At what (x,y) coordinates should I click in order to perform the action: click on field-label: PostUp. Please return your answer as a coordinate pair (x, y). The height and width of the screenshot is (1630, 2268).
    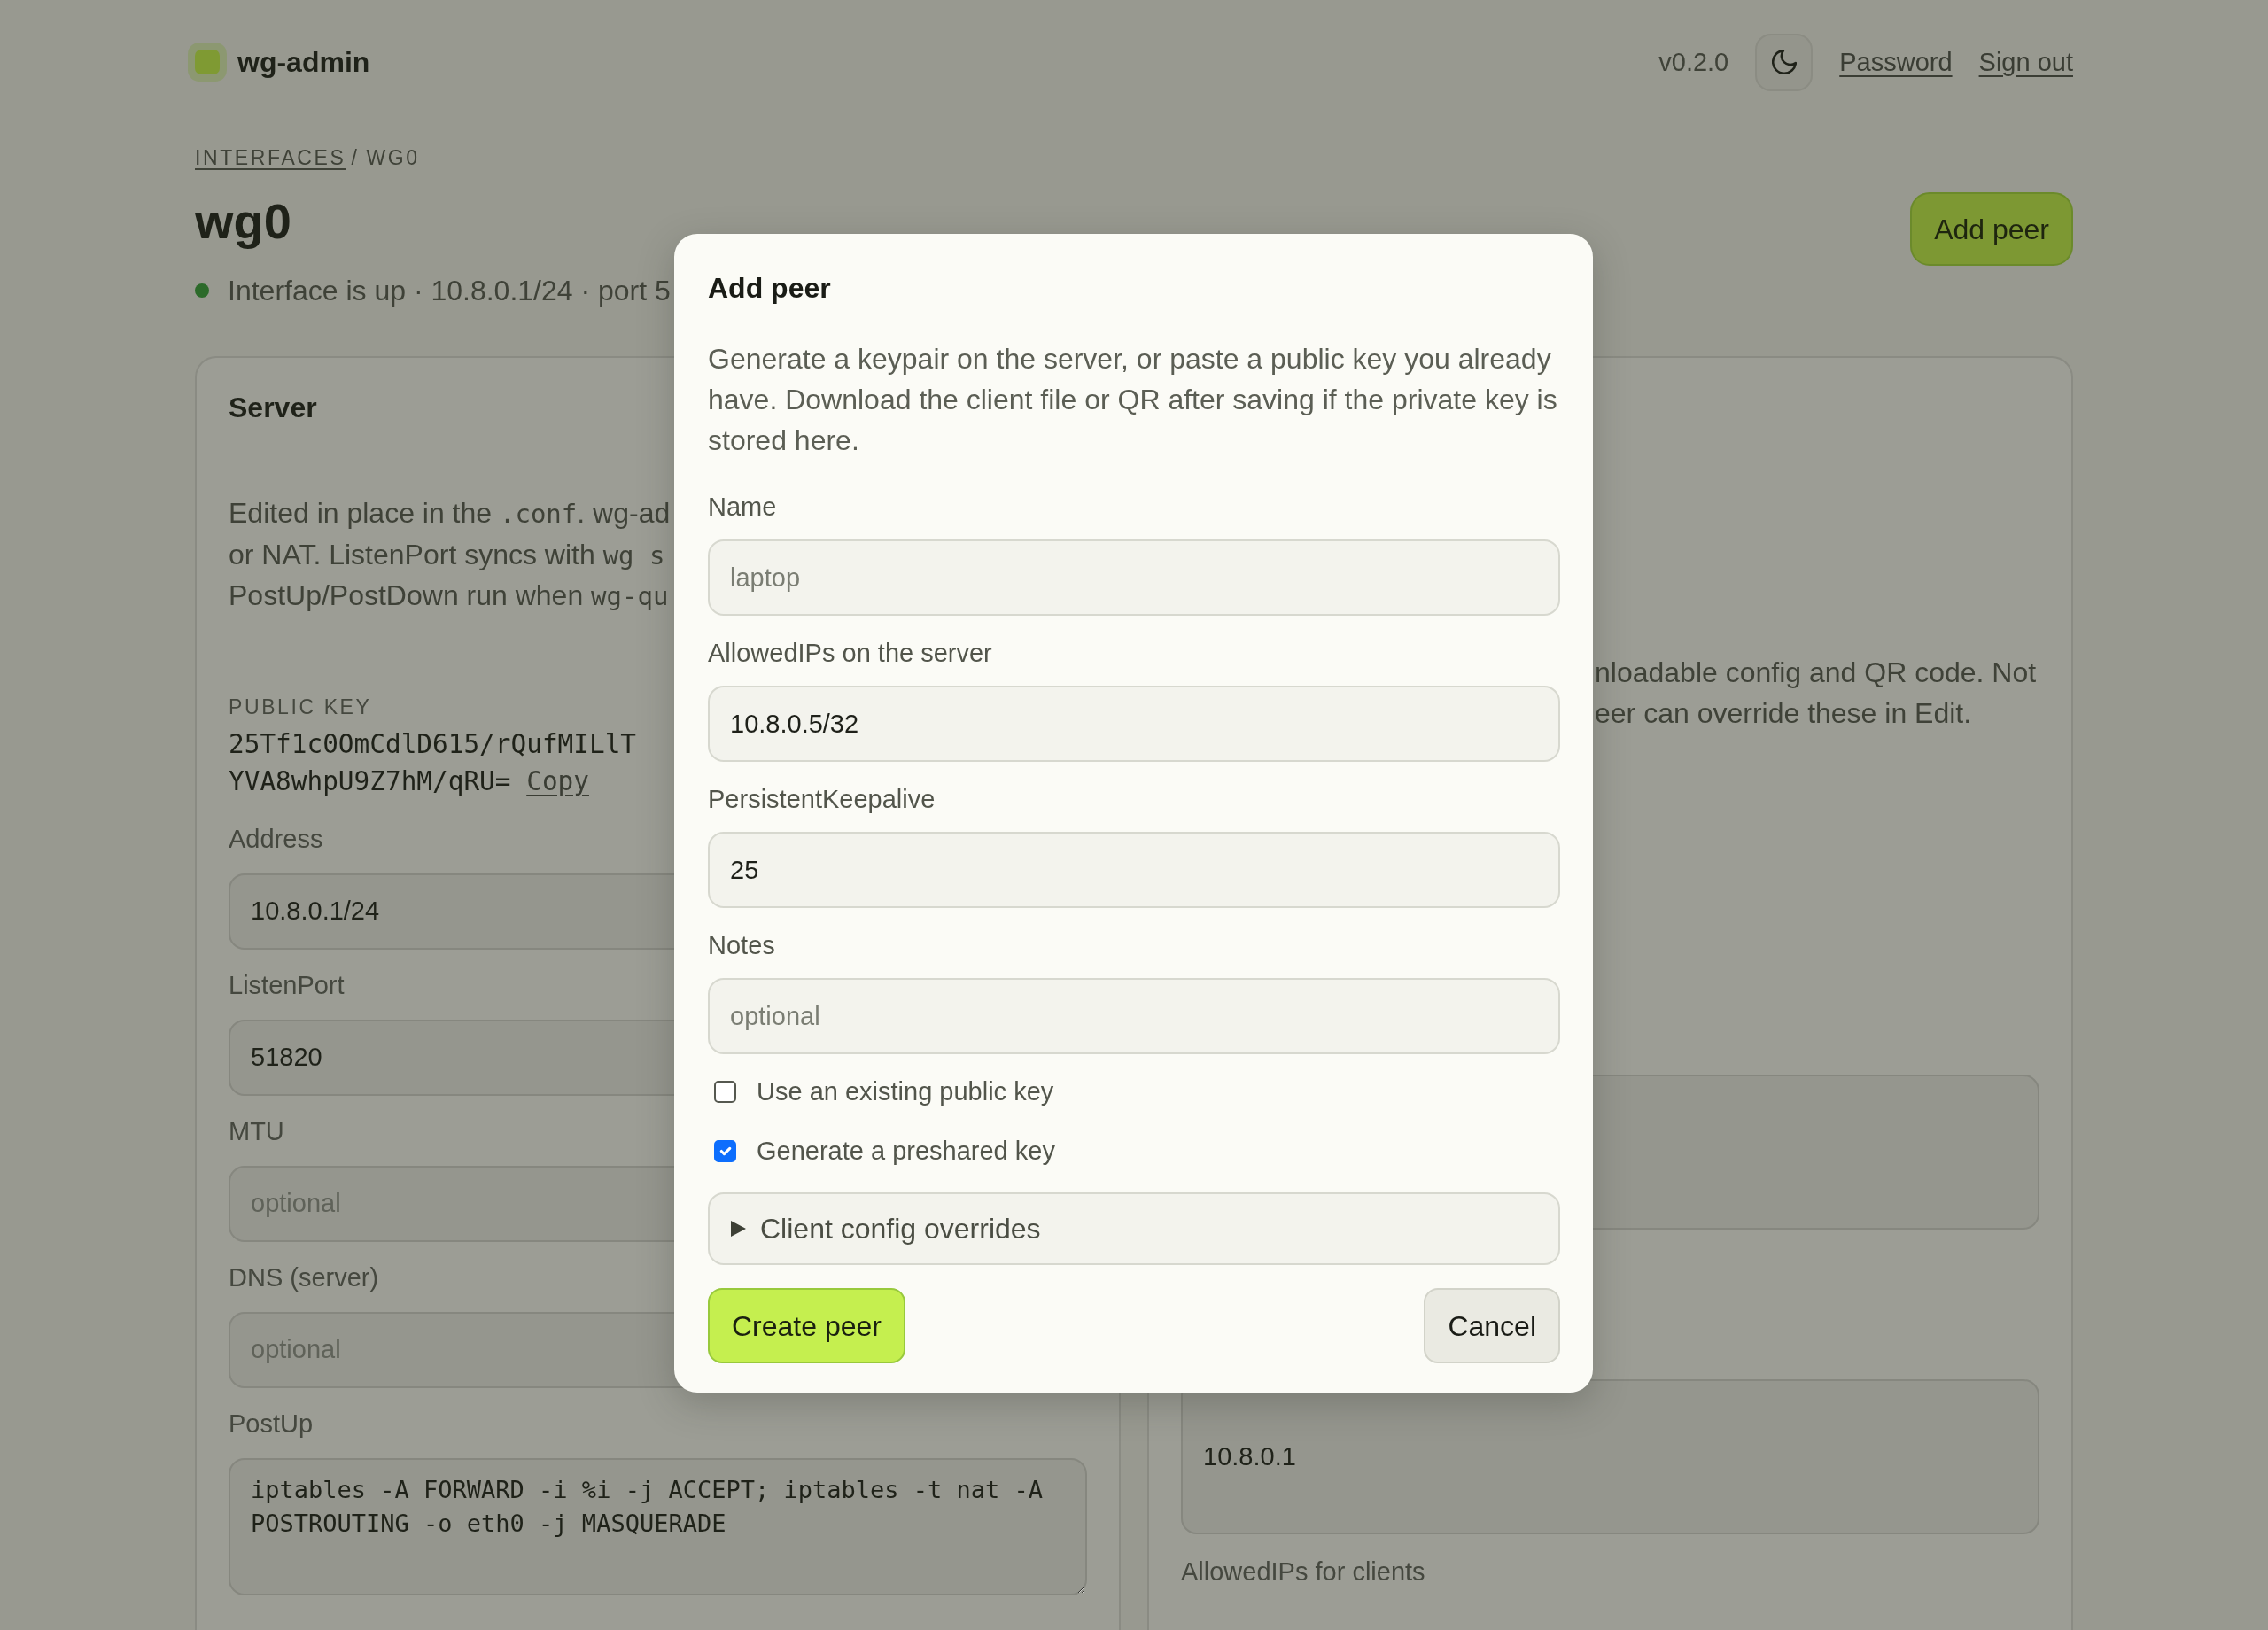
    Looking at the image, I should click on (271, 1424).